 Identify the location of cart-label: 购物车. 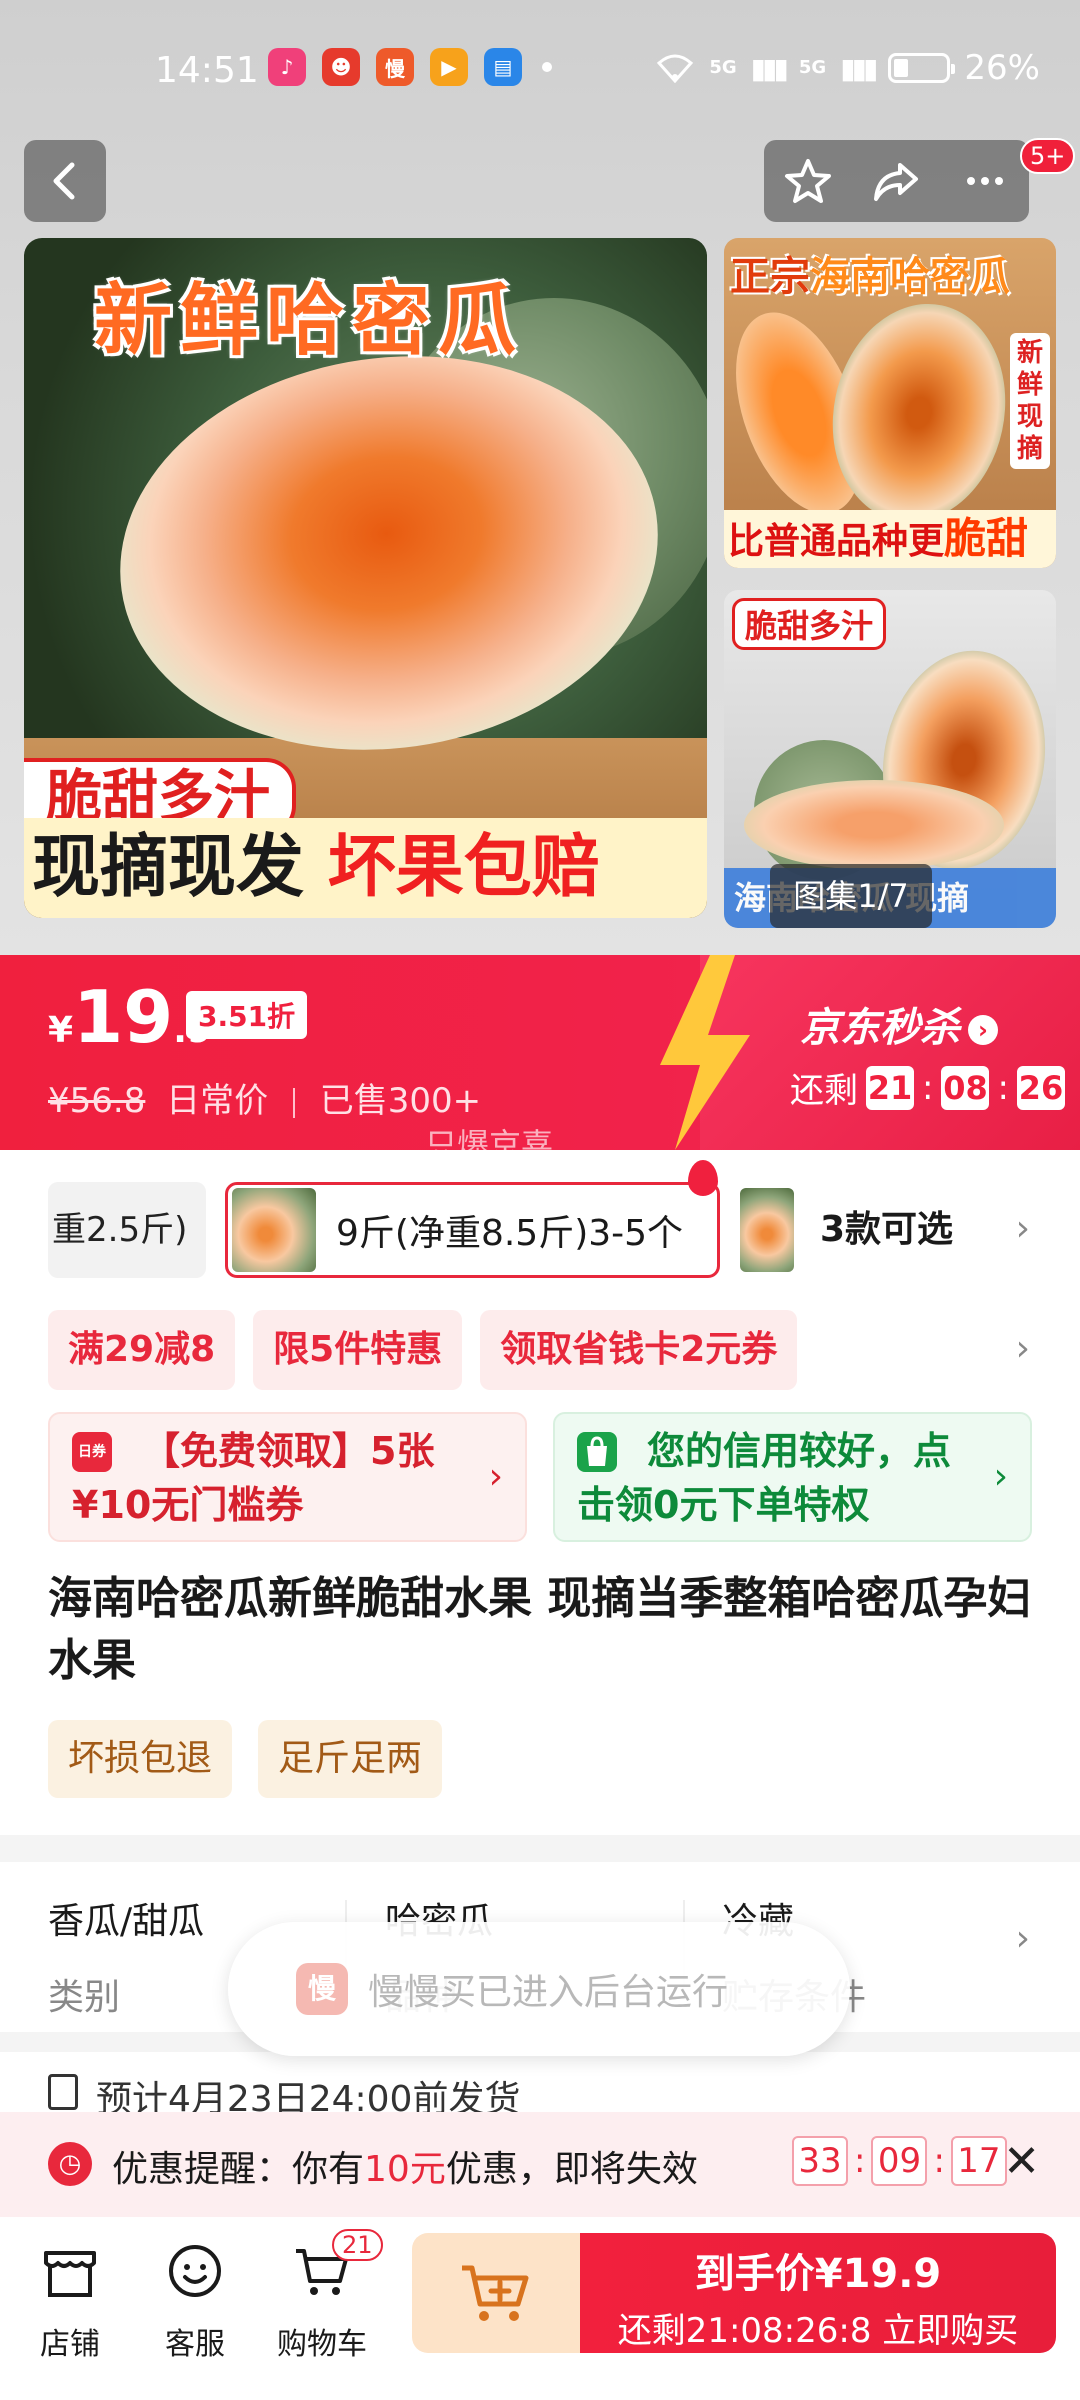
(322, 2344).